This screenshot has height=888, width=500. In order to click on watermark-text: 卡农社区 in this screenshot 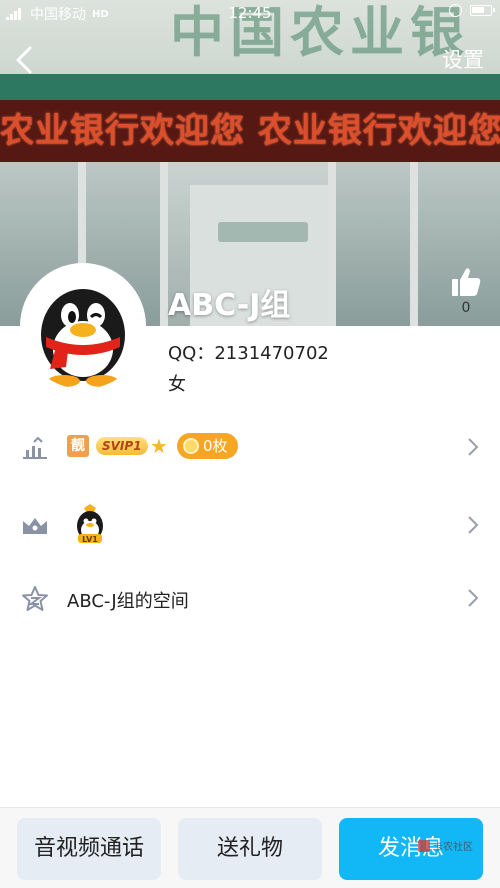, I will do `click(453, 847)`.